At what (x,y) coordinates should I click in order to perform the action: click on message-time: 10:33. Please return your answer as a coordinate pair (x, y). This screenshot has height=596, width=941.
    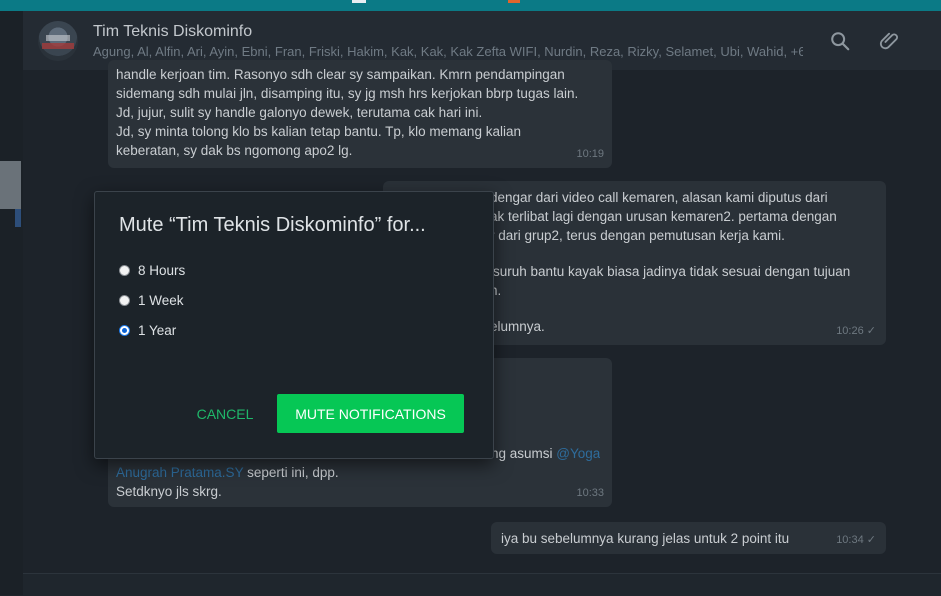
    Looking at the image, I should click on (590, 493).